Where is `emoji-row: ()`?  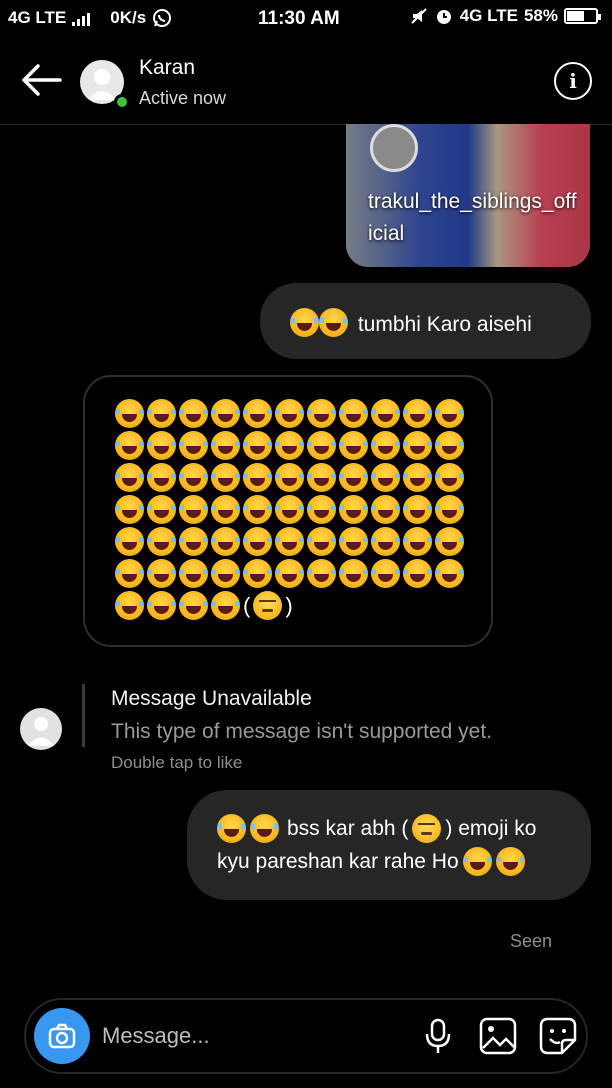
emoji-row: () is located at coordinates (289, 605).